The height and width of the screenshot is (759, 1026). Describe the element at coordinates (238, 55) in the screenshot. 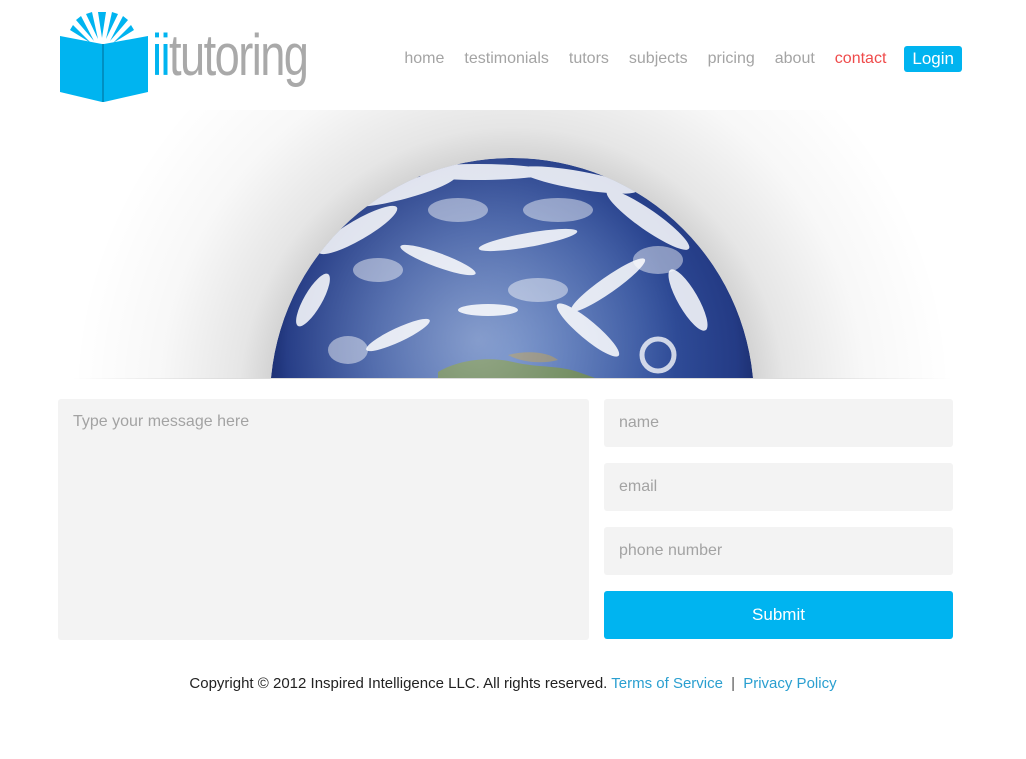

I see `logo-suffix: tutoring` at that location.